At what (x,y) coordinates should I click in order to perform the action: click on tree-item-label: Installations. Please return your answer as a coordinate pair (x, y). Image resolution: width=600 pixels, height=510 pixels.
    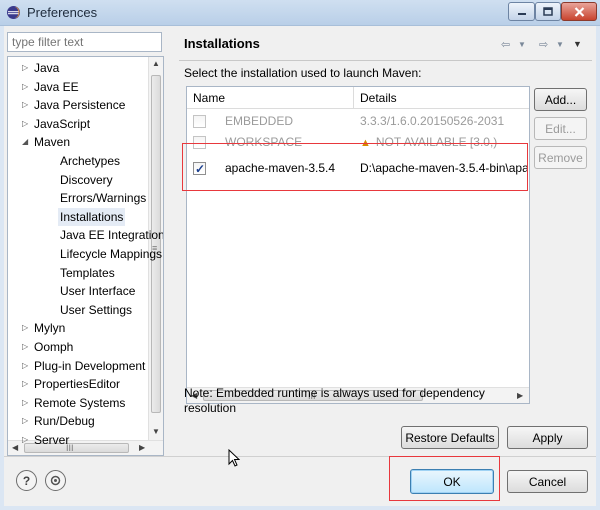
    Looking at the image, I should click on (91, 217).